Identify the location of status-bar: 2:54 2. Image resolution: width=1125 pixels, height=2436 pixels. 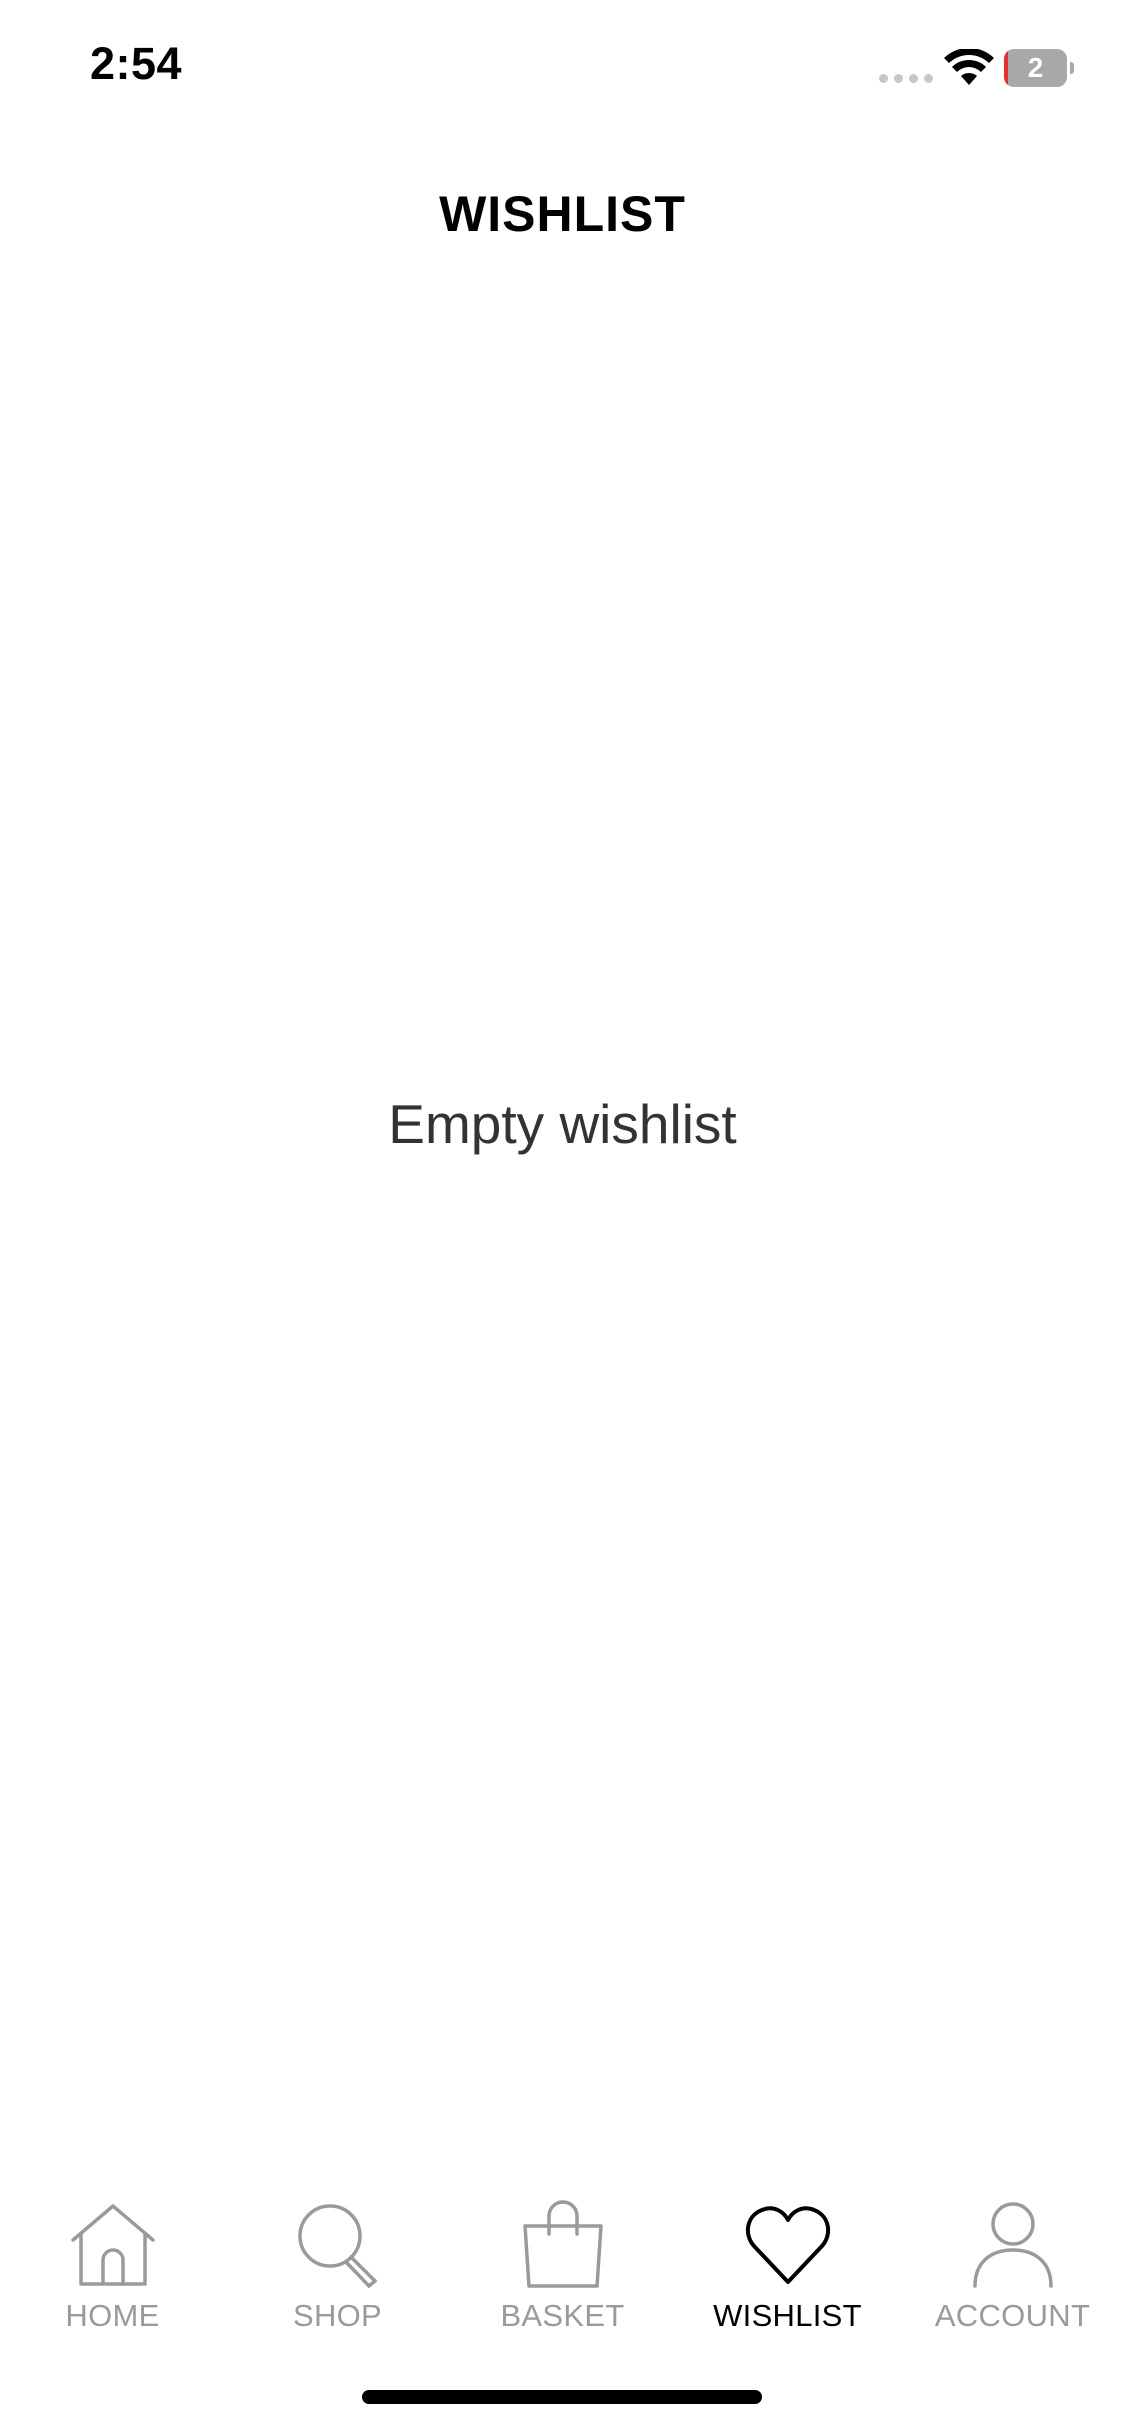
(562, 66).